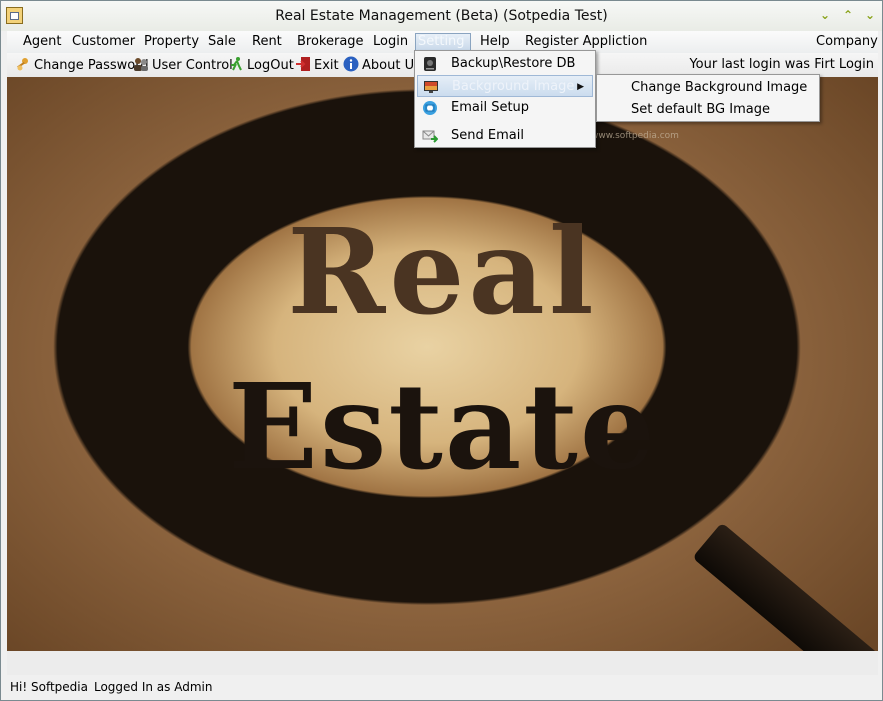 The image size is (883, 701). Describe the element at coordinates (442, 687) in the screenshot. I see `status-bar: Hi! Softpedia Logged In as Admin` at that location.